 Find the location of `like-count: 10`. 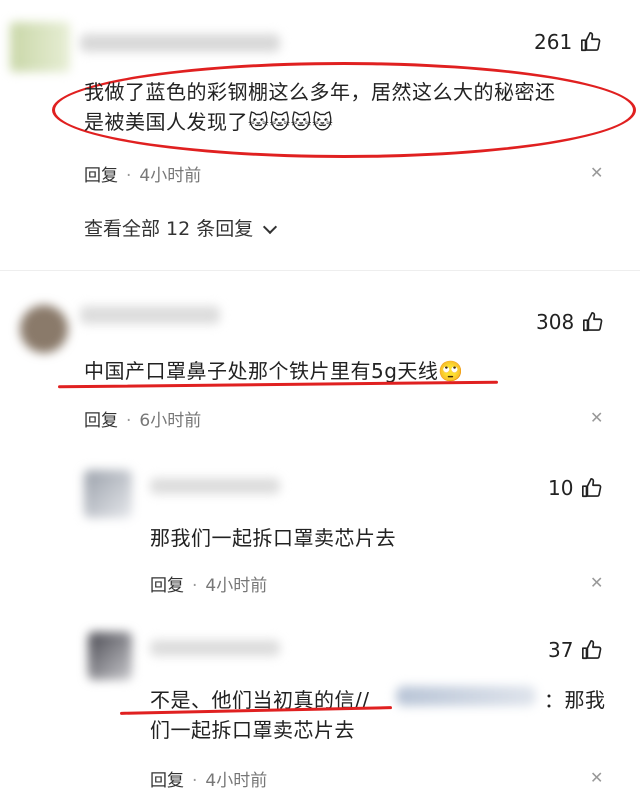

like-count: 10 is located at coordinates (561, 488).